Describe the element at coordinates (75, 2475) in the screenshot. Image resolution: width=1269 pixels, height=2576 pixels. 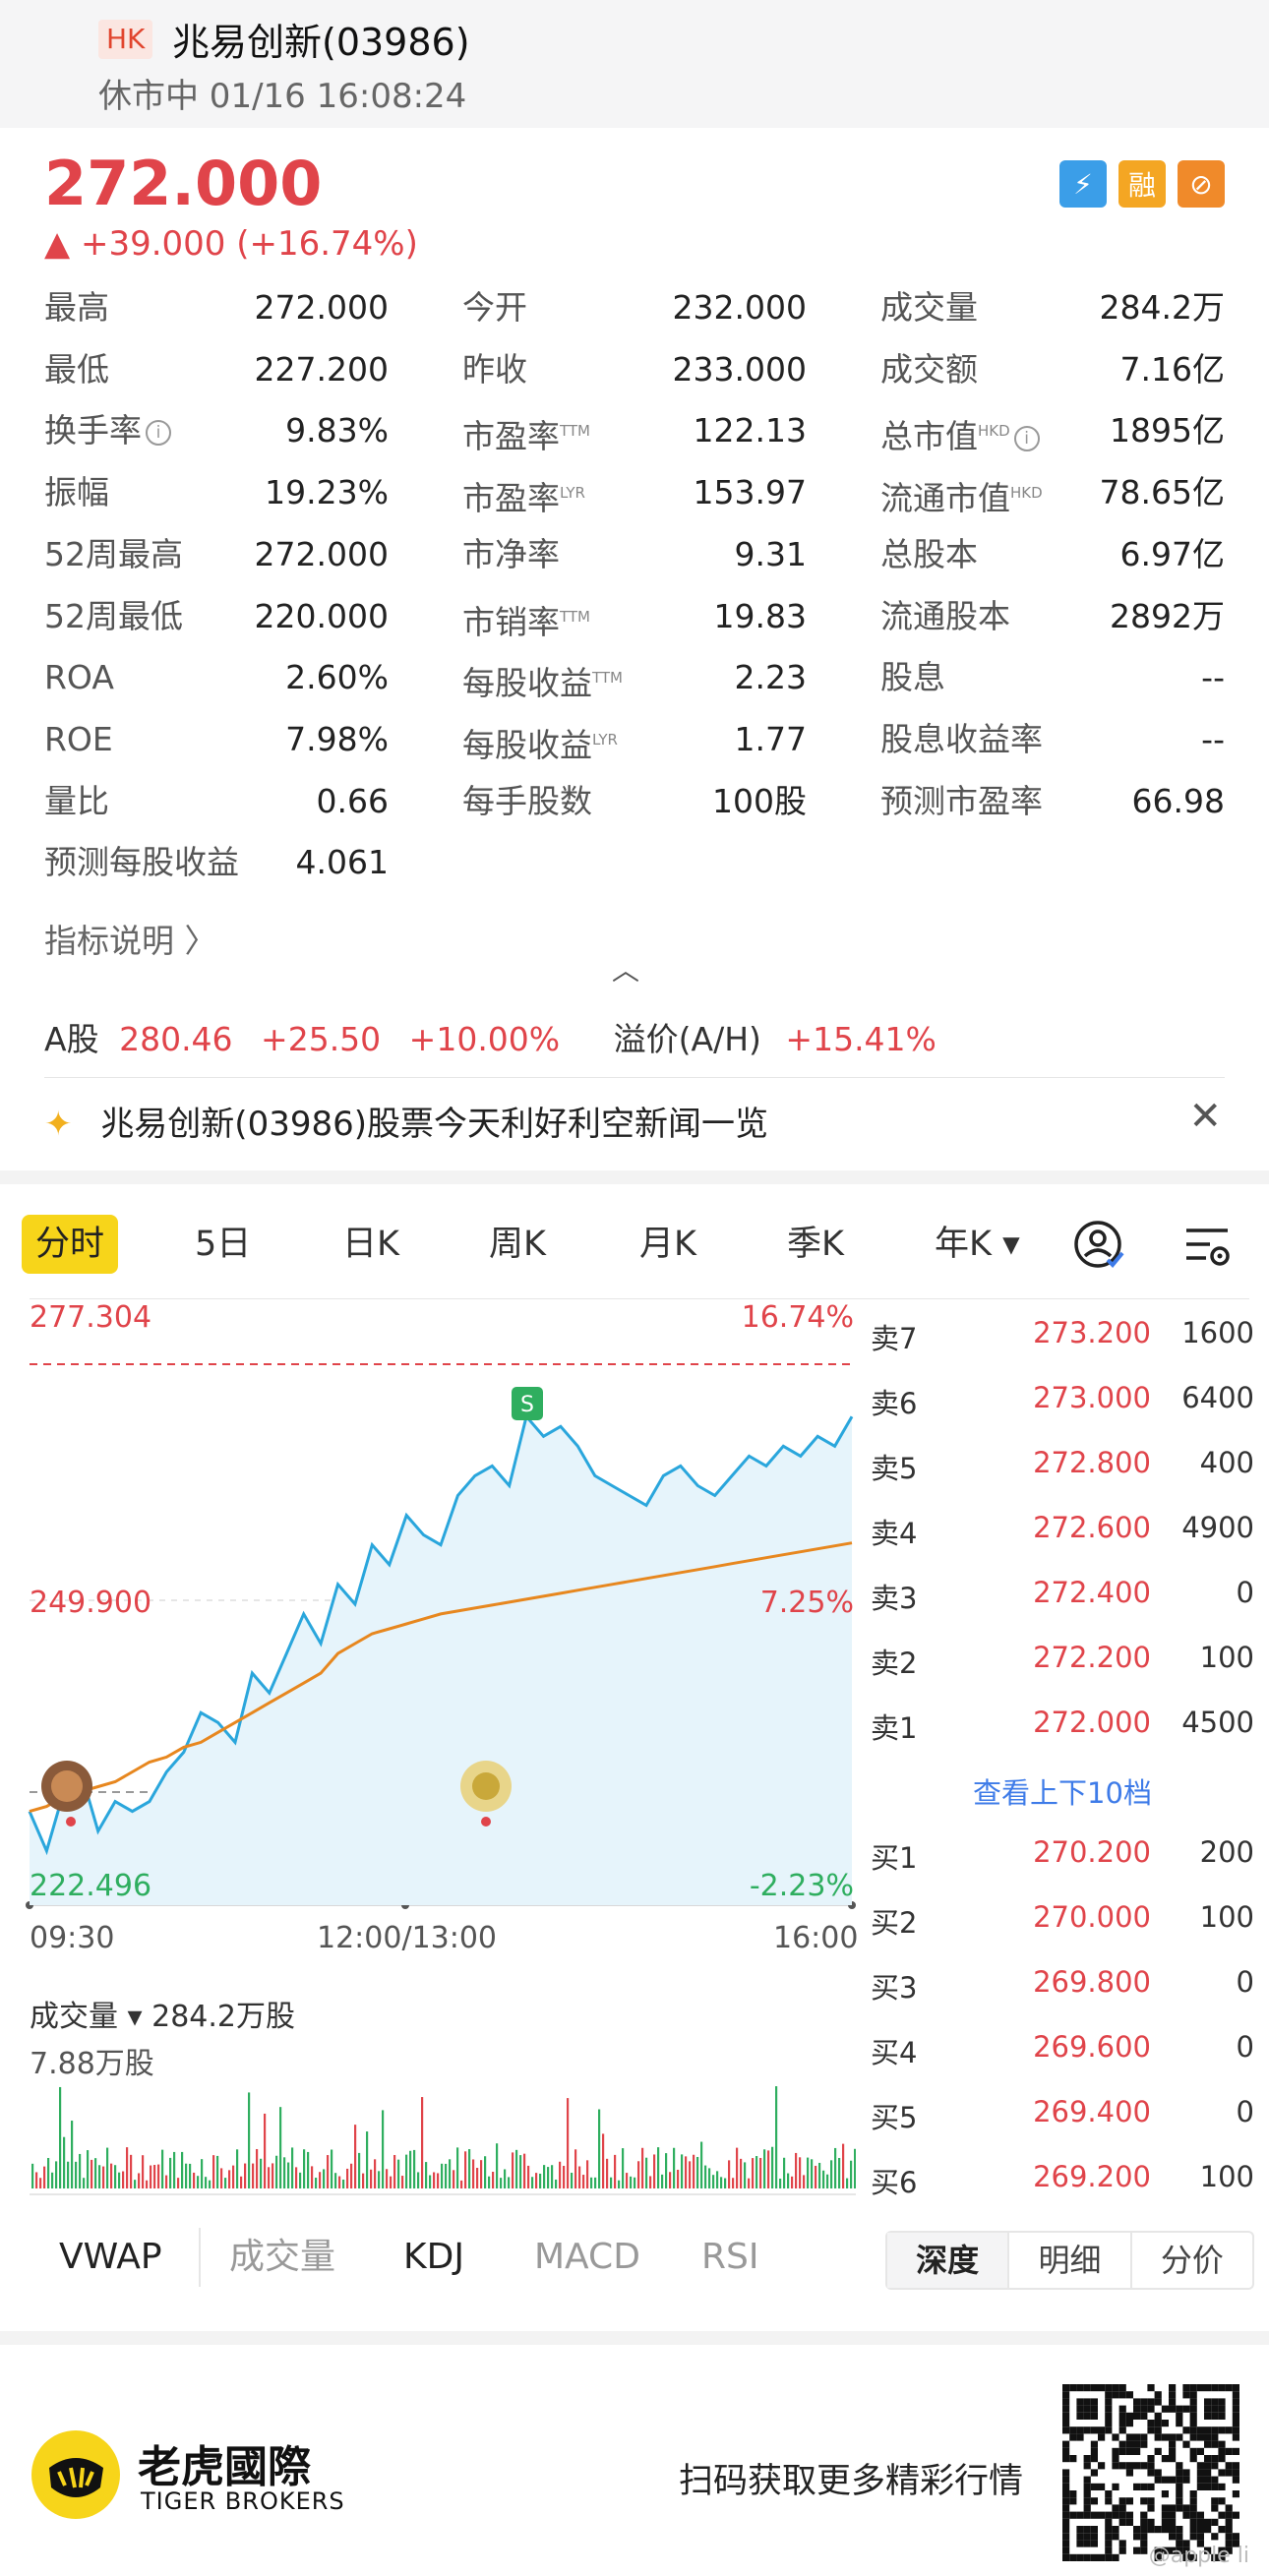
I see `tiger-logo-icon` at that location.